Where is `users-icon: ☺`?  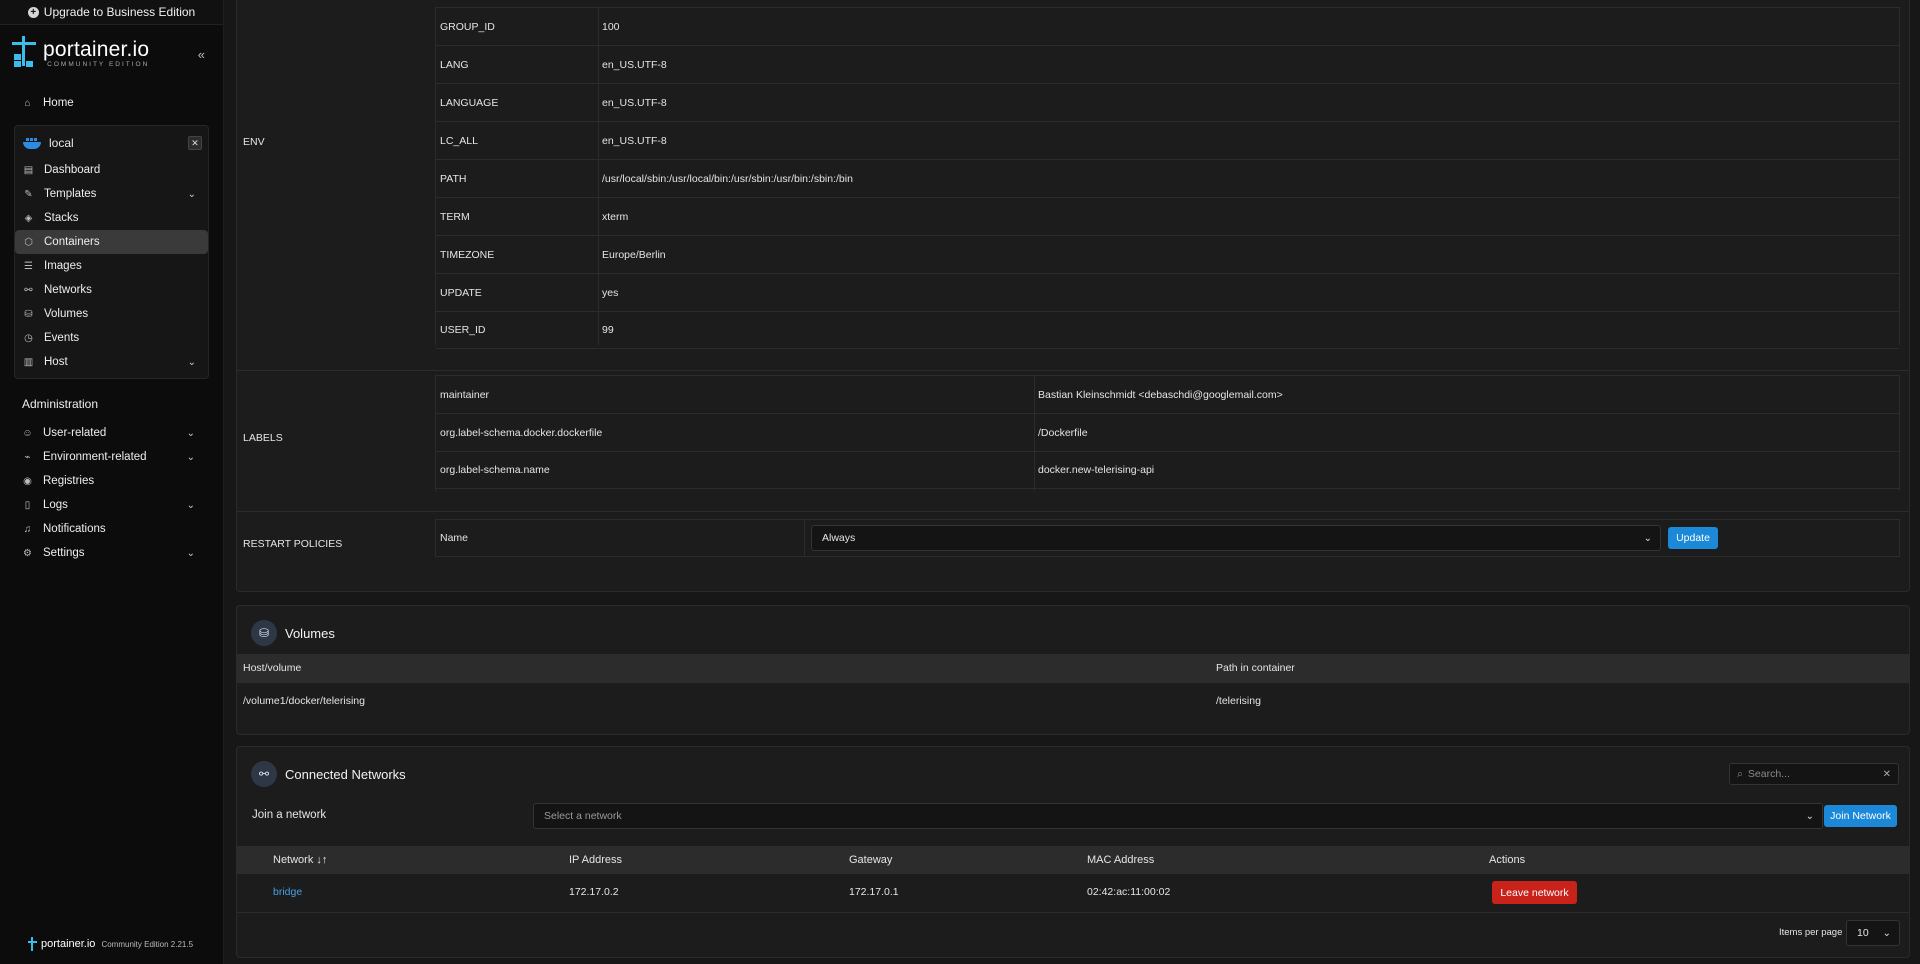
users-icon: ☺ is located at coordinates (27, 433).